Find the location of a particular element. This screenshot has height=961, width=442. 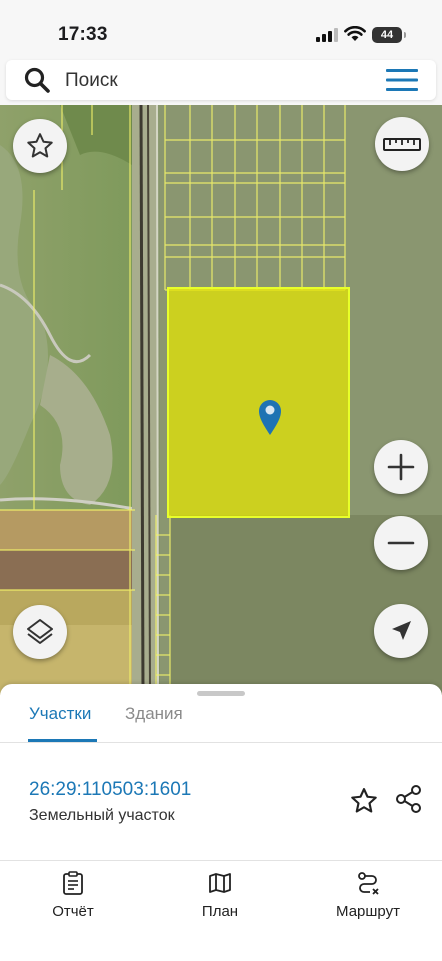

status-bar: 17:33 44 is located at coordinates (221, 29).